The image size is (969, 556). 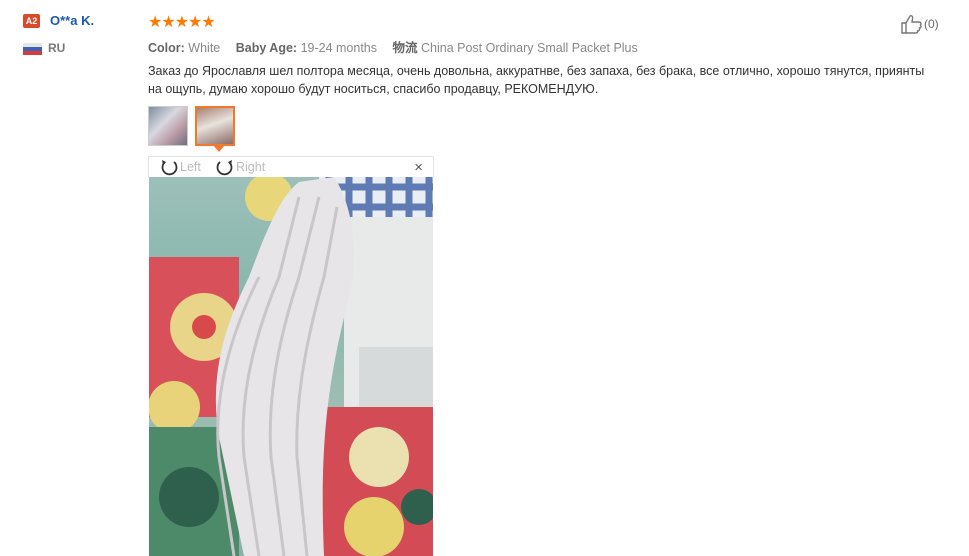 What do you see at coordinates (291, 166) in the screenshot?
I see `viewer-toolbar: Left Right ×` at bounding box center [291, 166].